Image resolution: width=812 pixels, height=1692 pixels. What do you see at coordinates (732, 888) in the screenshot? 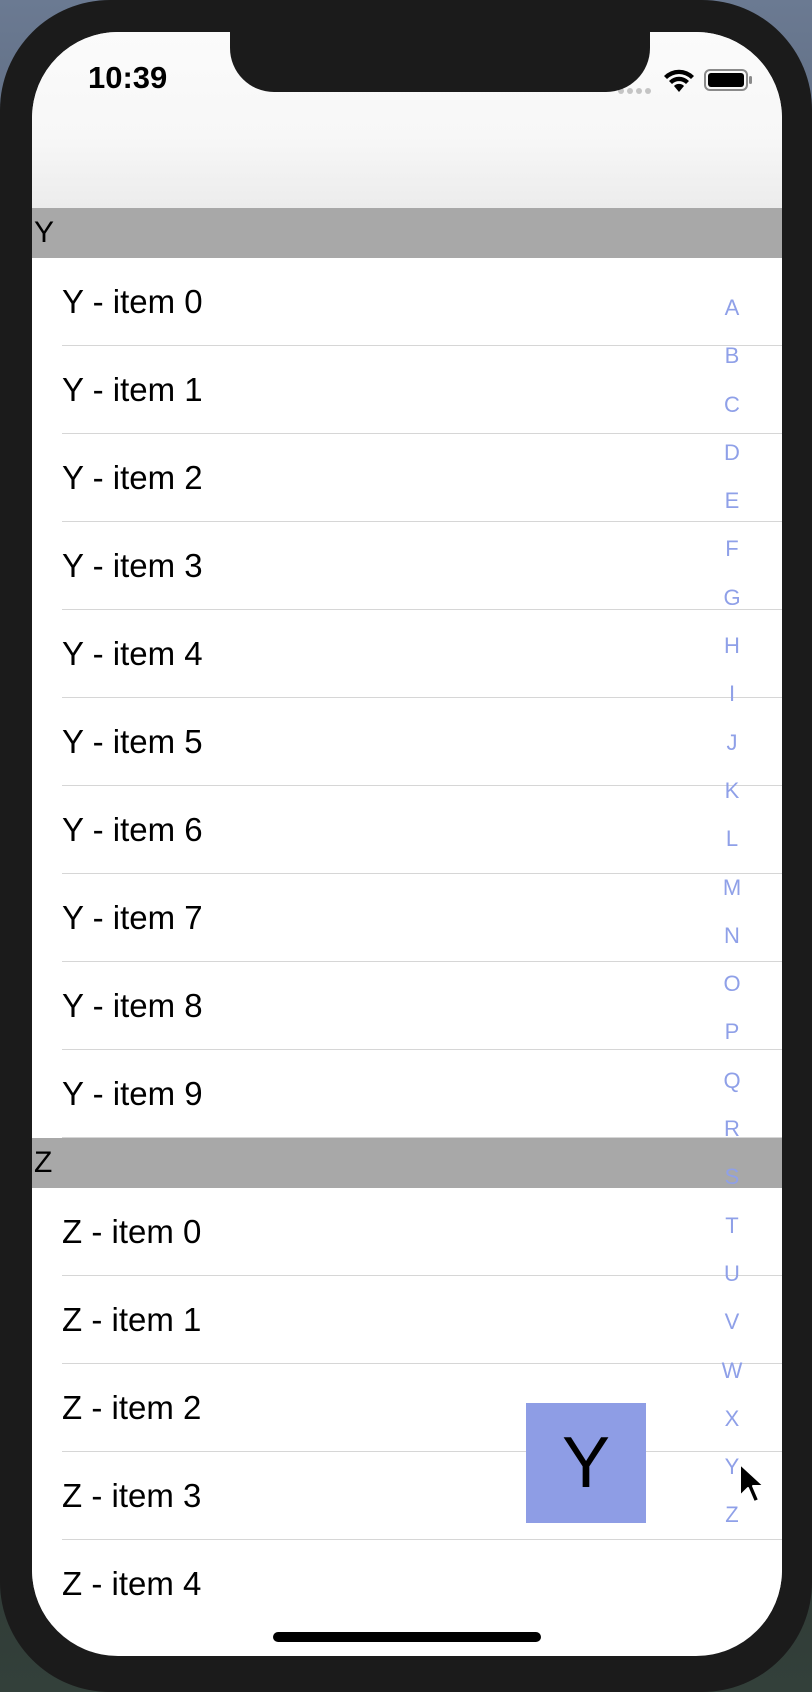
I see `section-index-letter: M` at bounding box center [732, 888].